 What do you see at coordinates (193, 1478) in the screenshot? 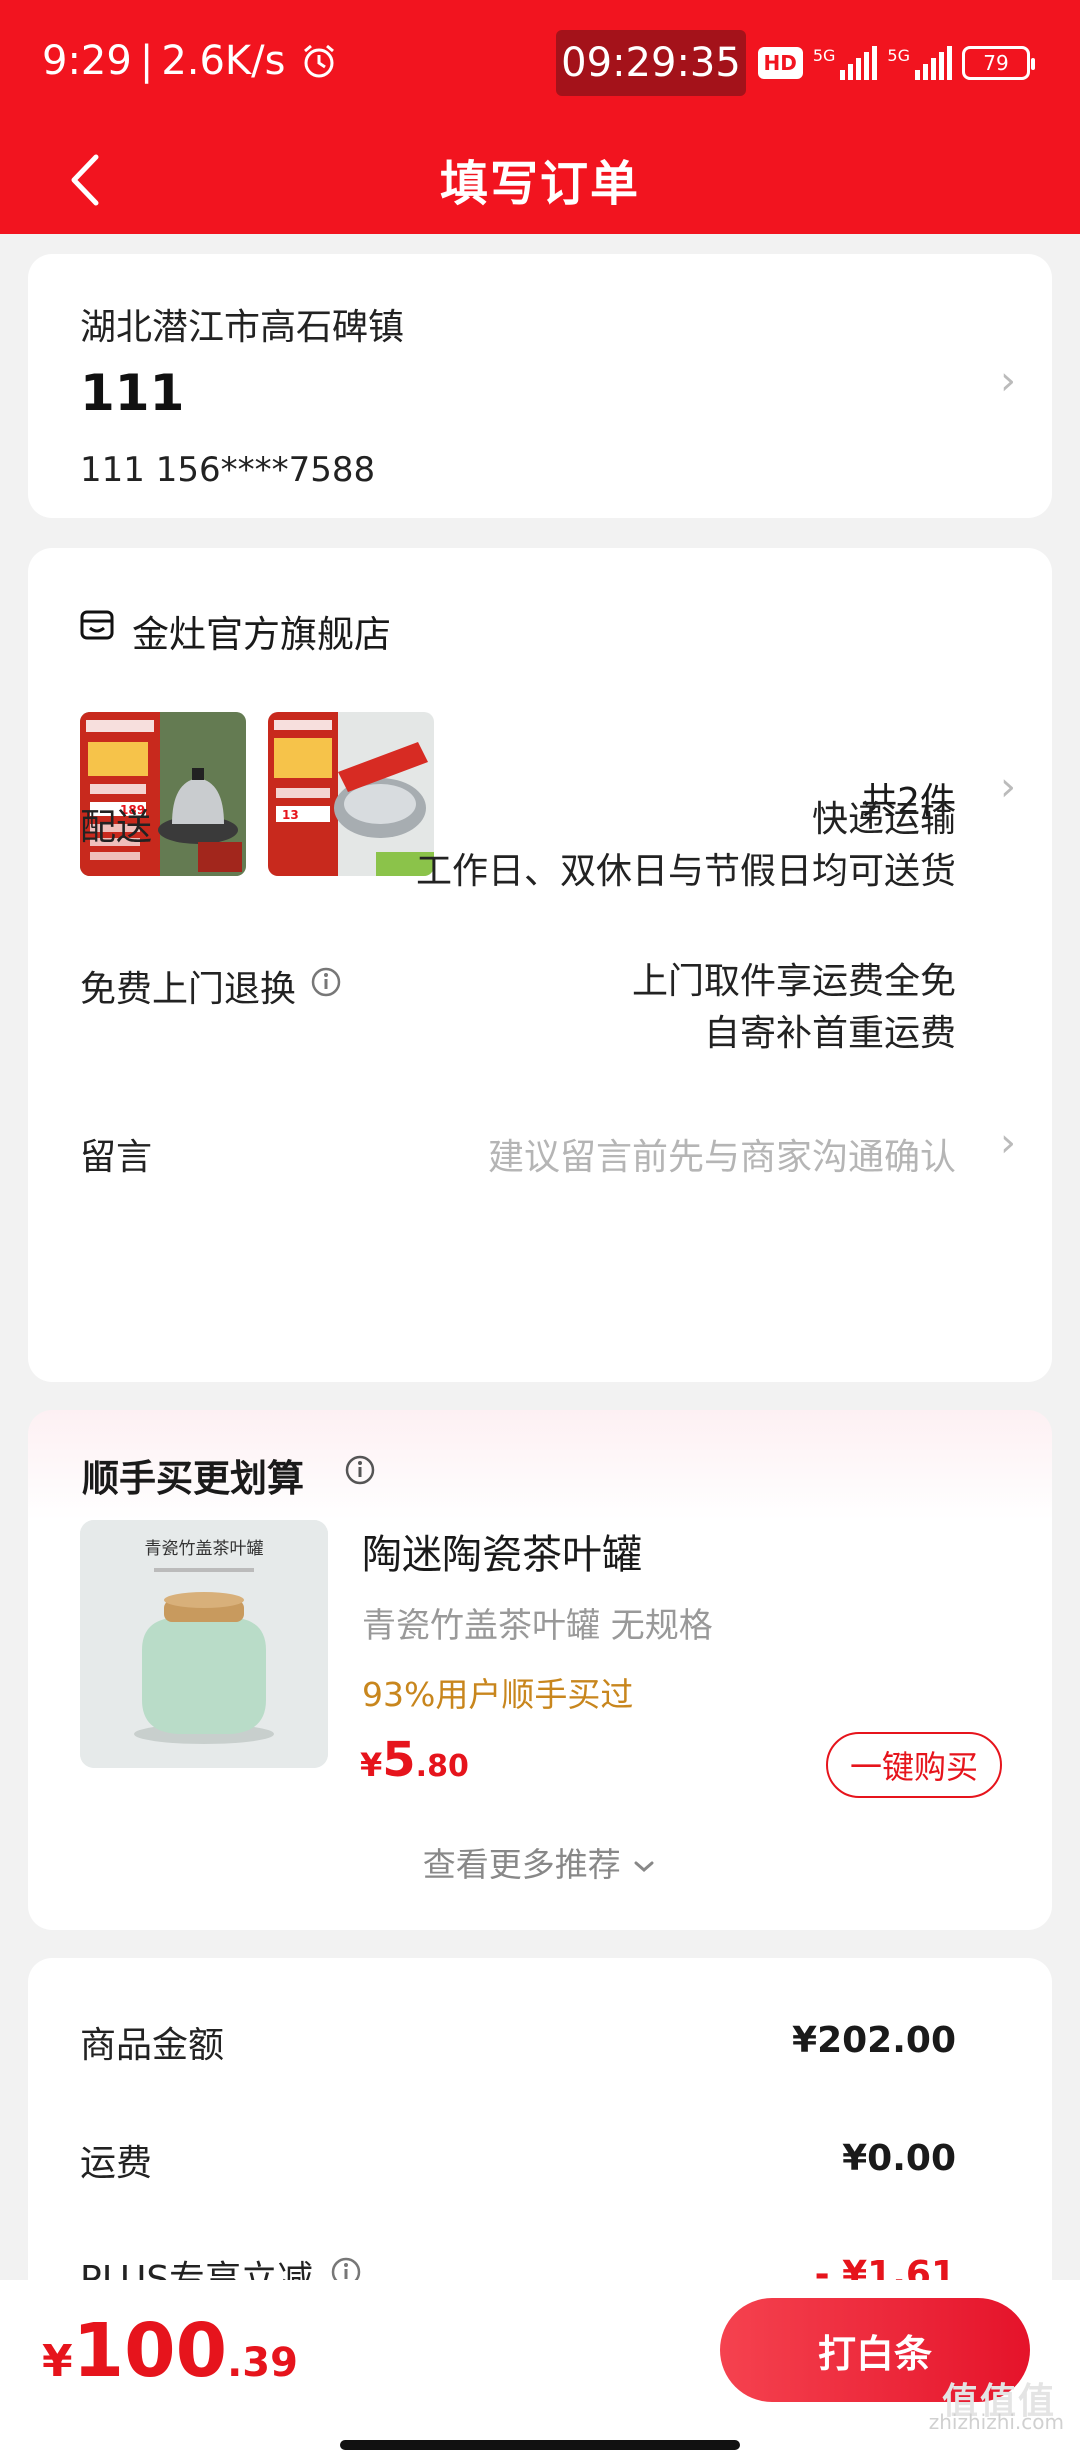
I see `recommend-title: 顺手买更划算` at bounding box center [193, 1478].